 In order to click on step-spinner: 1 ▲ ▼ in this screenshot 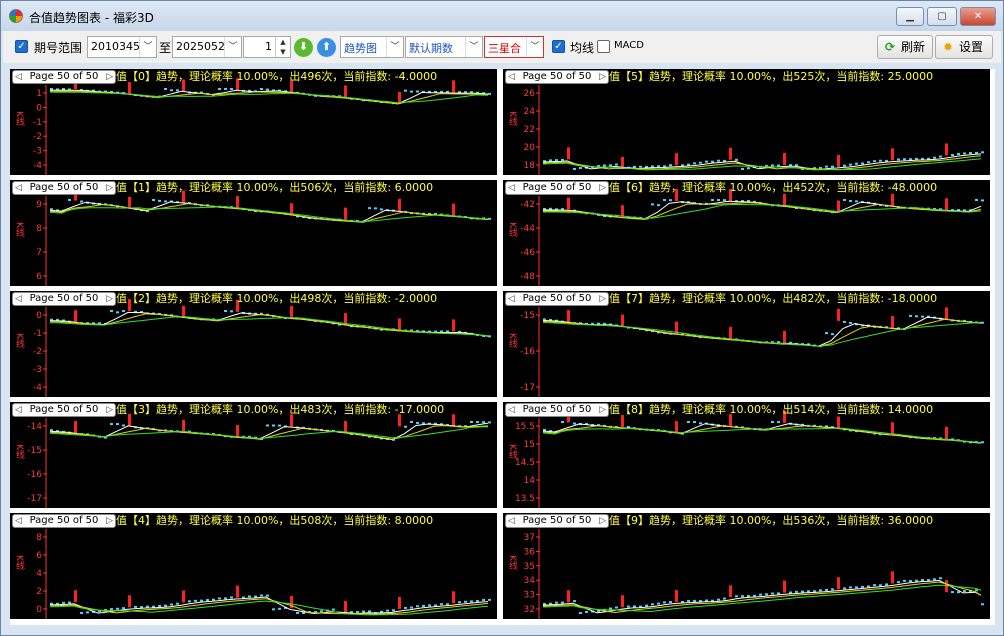, I will do `click(267, 47)`.